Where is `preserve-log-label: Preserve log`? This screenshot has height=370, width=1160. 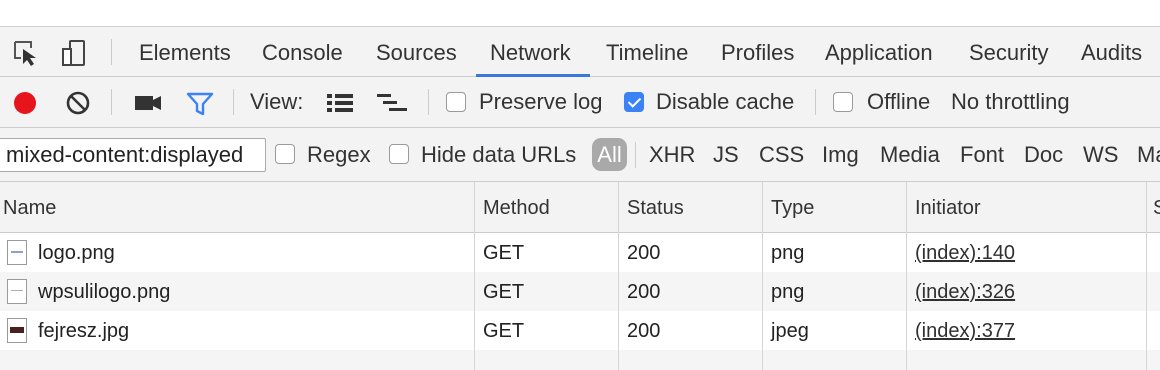 preserve-log-label: Preserve log is located at coordinates (541, 101).